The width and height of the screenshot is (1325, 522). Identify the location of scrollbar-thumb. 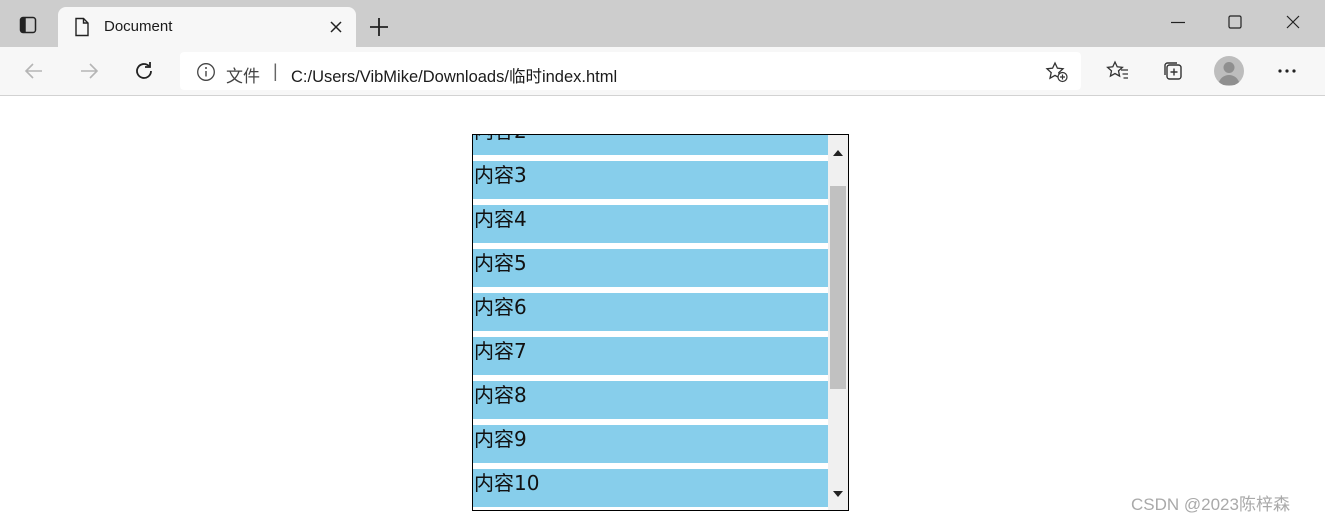
(838, 287).